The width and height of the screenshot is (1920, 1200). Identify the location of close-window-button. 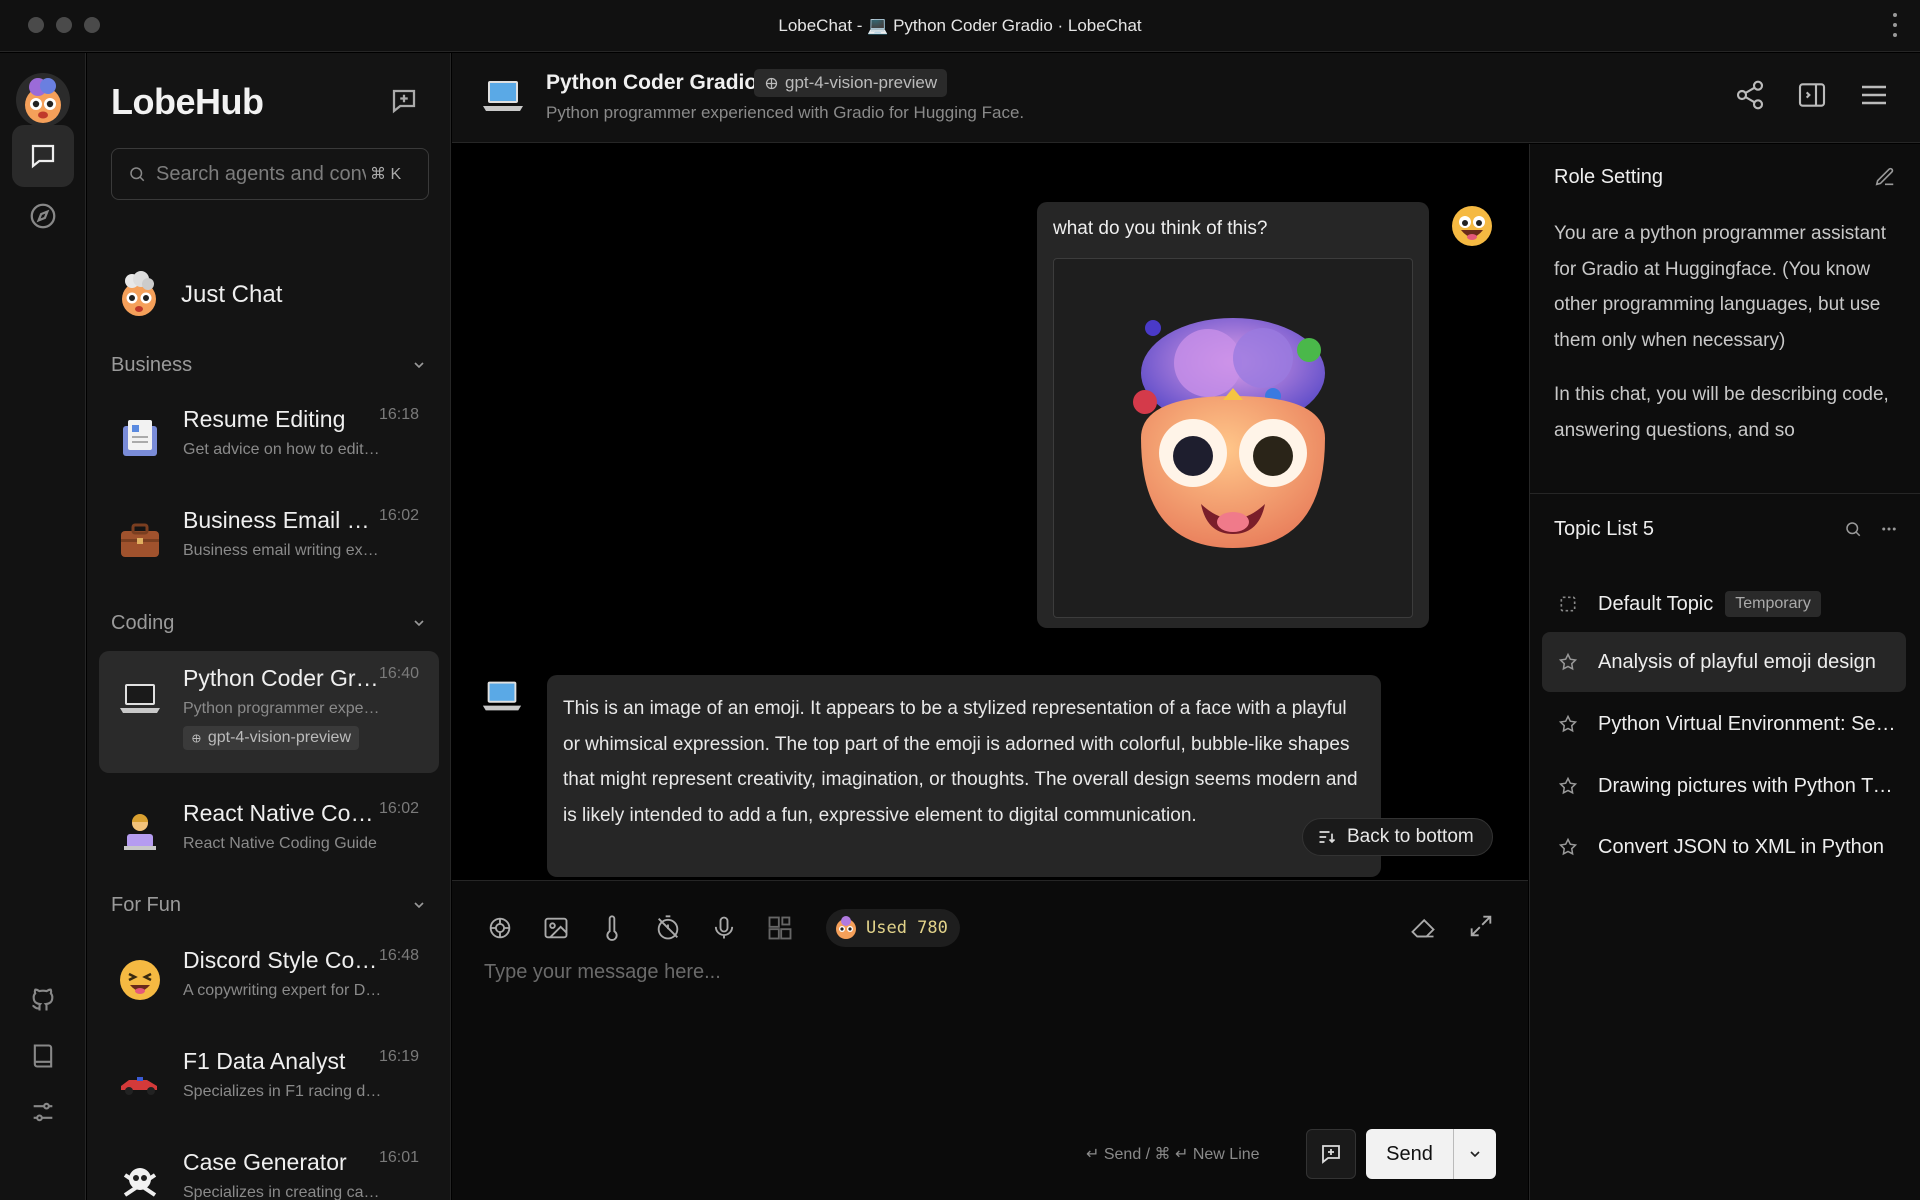
(36, 25).